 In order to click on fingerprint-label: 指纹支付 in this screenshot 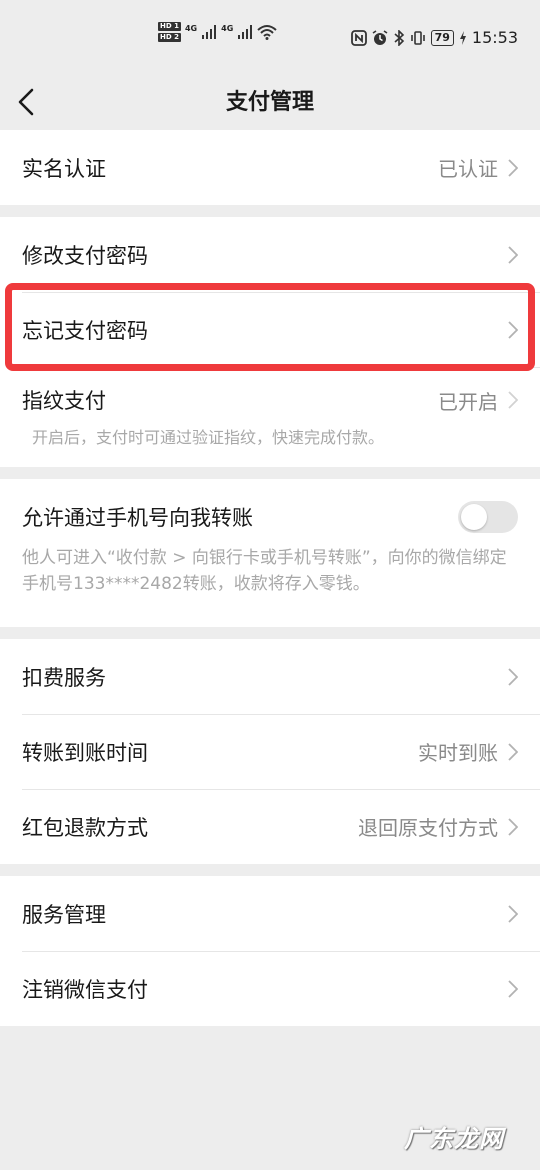, I will do `click(64, 401)`.